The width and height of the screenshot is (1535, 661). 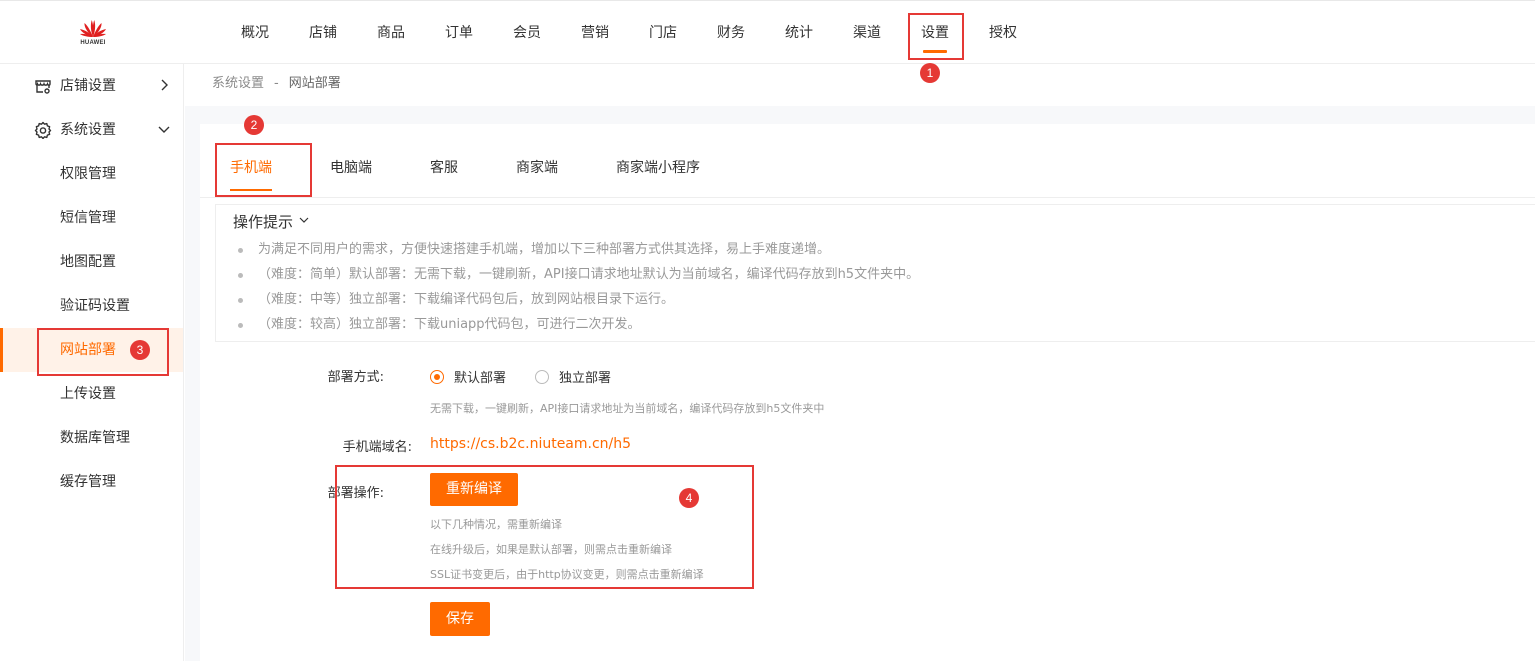 I want to click on nav-item-channels: 渠道, so click(x=867, y=33).